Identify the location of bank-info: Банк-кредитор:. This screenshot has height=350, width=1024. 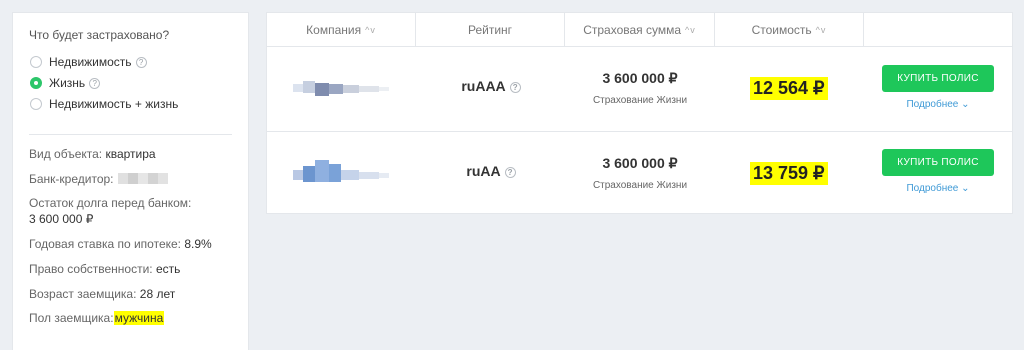
(134, 179).